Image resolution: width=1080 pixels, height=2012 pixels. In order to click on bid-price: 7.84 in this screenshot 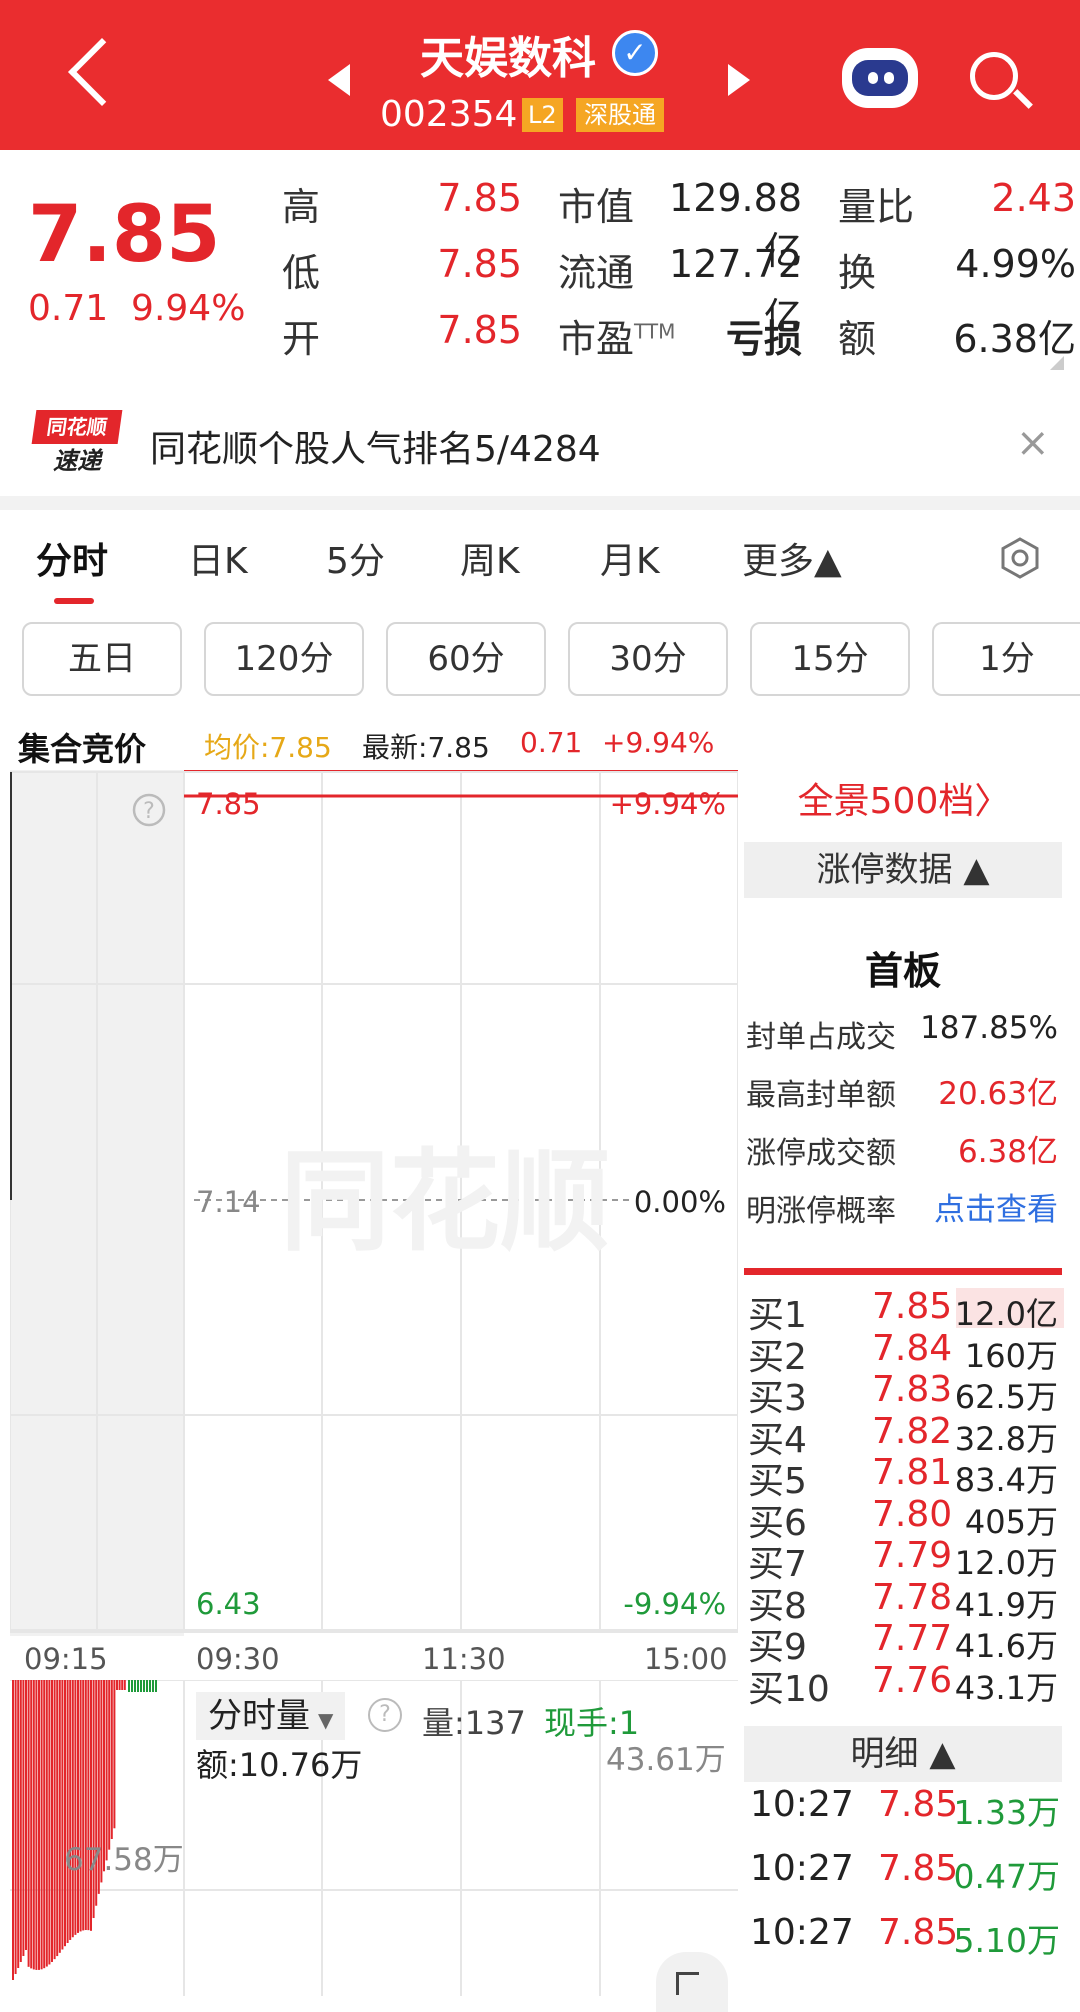, I will do `click(912, 1348)`.